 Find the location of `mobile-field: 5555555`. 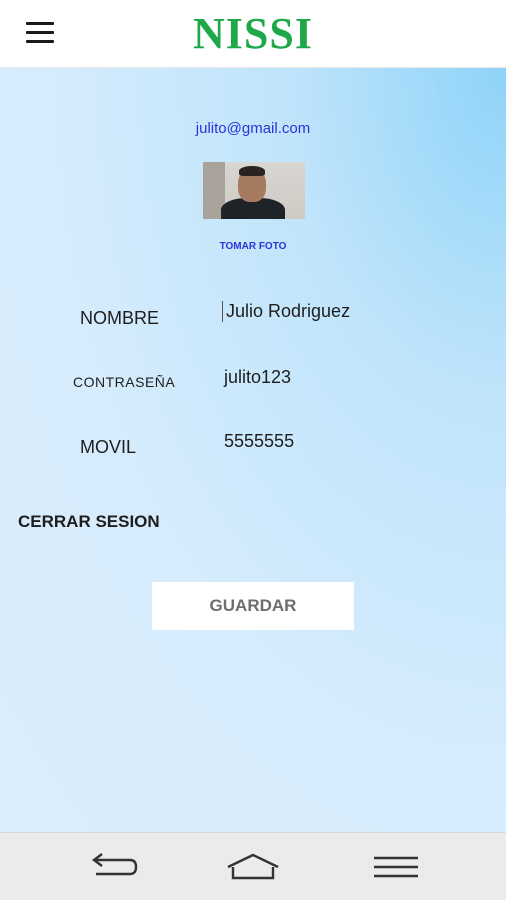

mobile-field: 5555555 is located at coordinates (259, 441).